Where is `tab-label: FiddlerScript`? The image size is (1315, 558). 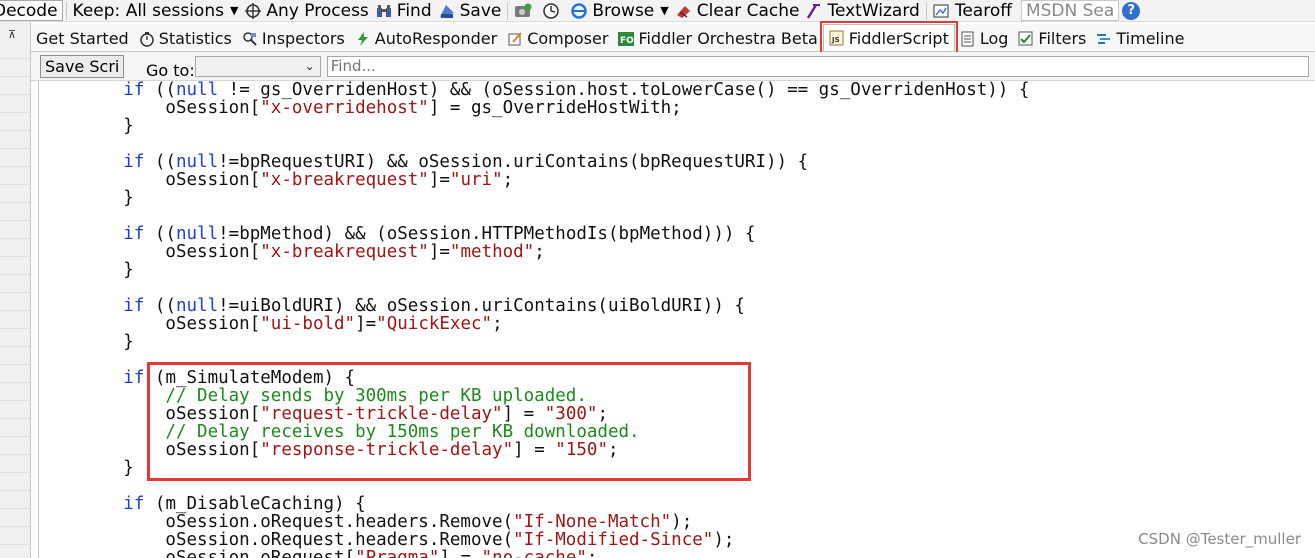 tab-label: FiddlerScript is located at coordinates (898, 38).